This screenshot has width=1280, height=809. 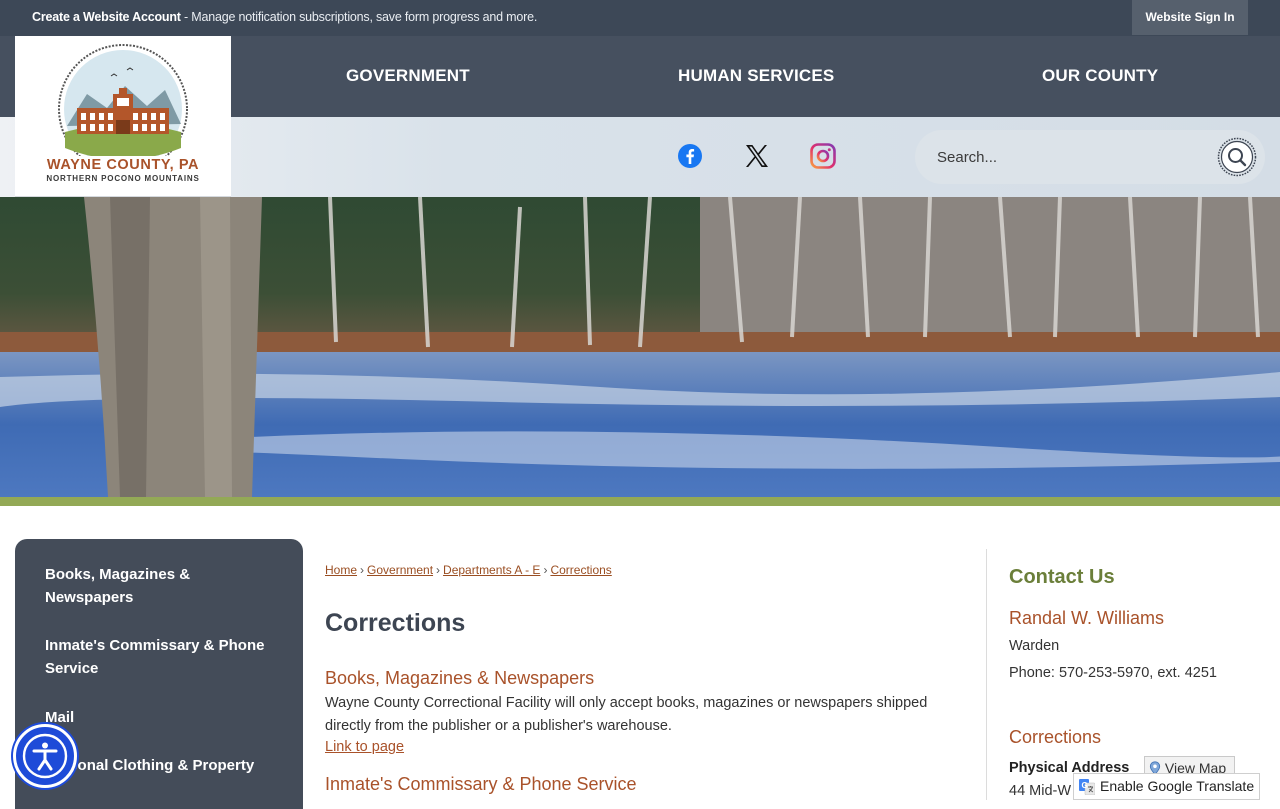 I want to click on google-translate-icon: G, so click(x=1087, y=787).